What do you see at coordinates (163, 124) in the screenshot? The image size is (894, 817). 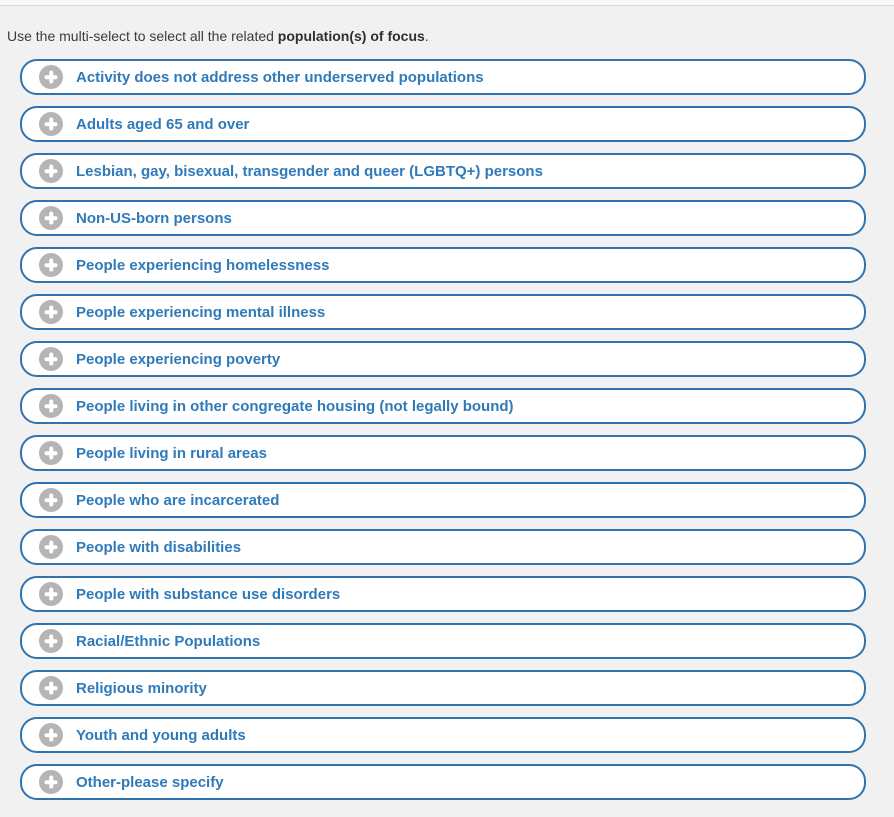 I see `multiselect-option-label: Adults aged 65 and over` at bounding box center [163, 124].